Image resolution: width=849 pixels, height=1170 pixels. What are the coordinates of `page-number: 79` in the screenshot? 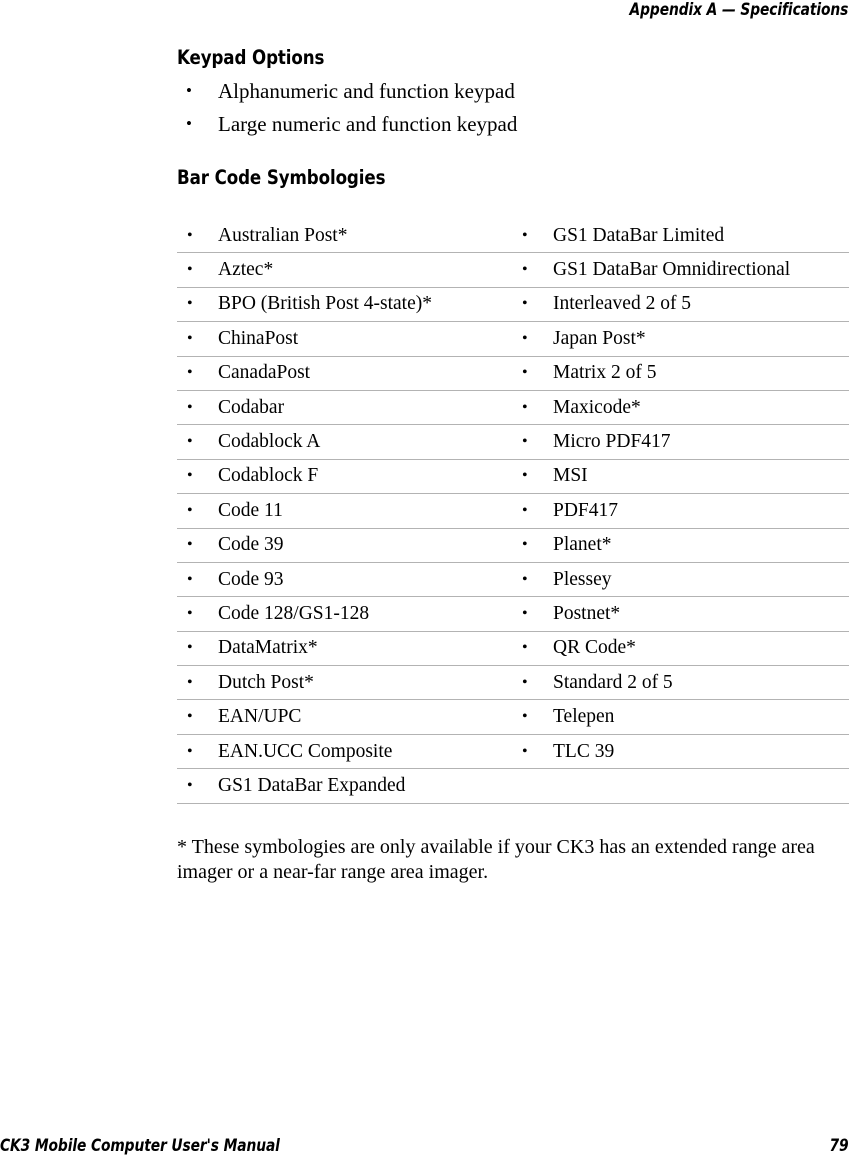 It's located at (839, 1145).